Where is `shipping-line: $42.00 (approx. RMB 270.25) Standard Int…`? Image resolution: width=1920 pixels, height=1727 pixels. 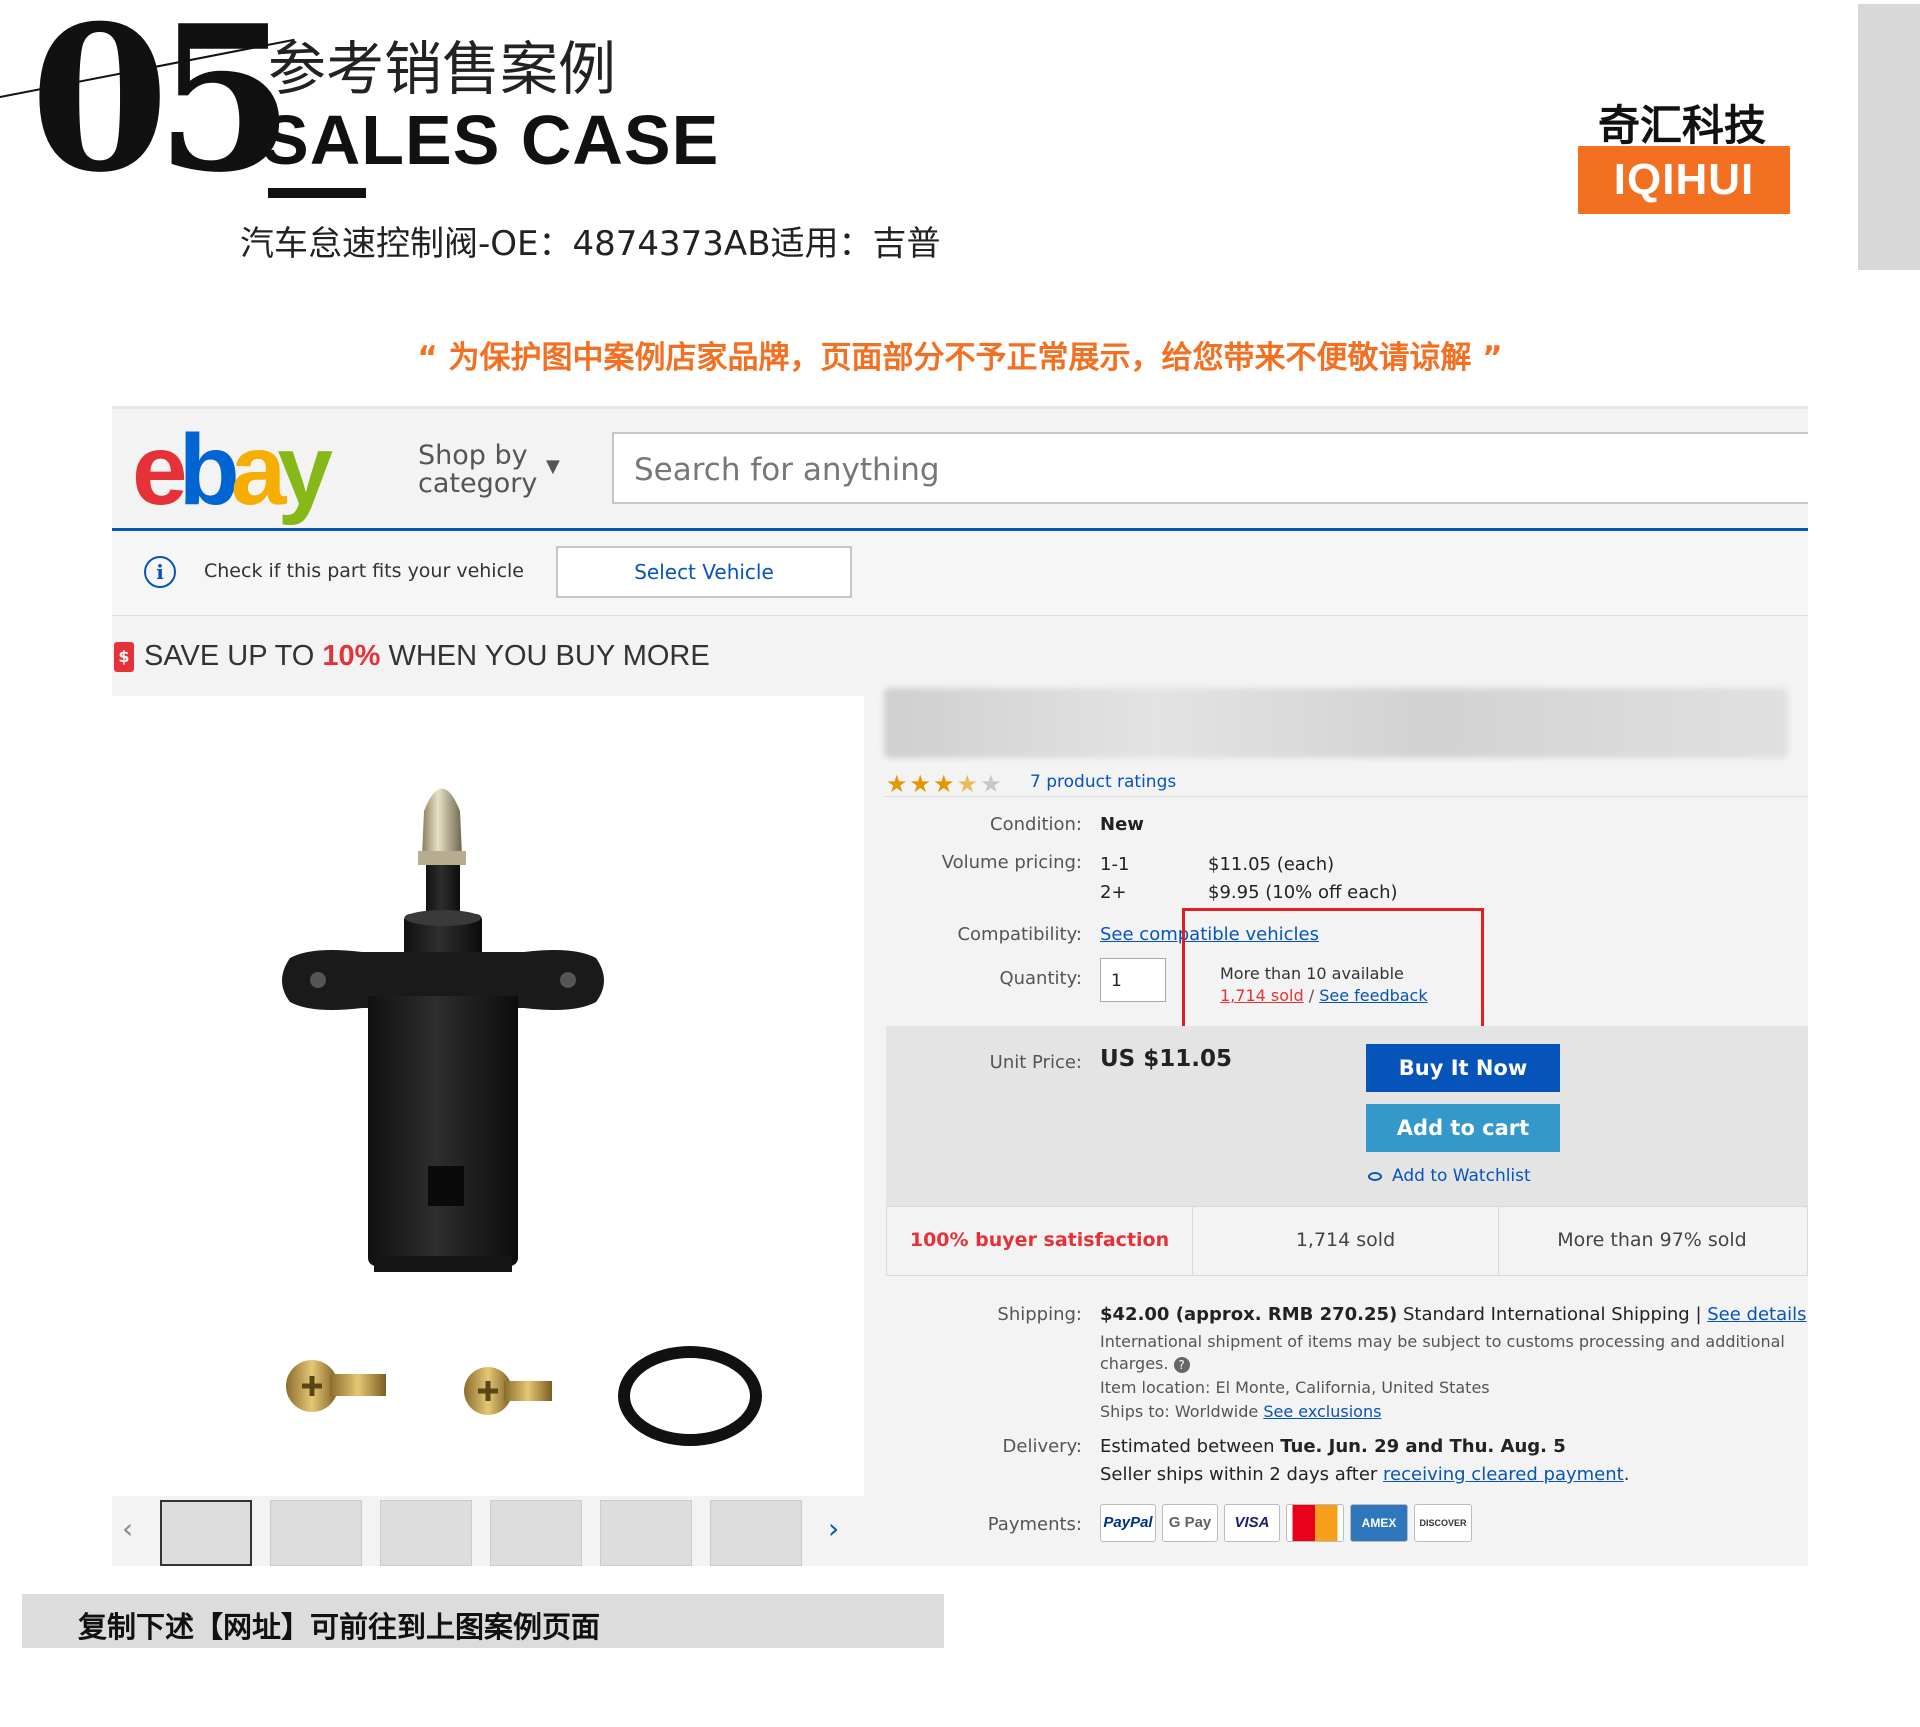
shipping-line: $42.00 (approx. RMB 270.25) Standard Int… is located at coordinates (1453, 1314).